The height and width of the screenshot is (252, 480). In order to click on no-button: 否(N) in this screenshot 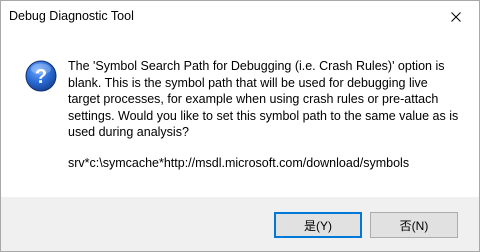, I will do `click(414, 225)`.